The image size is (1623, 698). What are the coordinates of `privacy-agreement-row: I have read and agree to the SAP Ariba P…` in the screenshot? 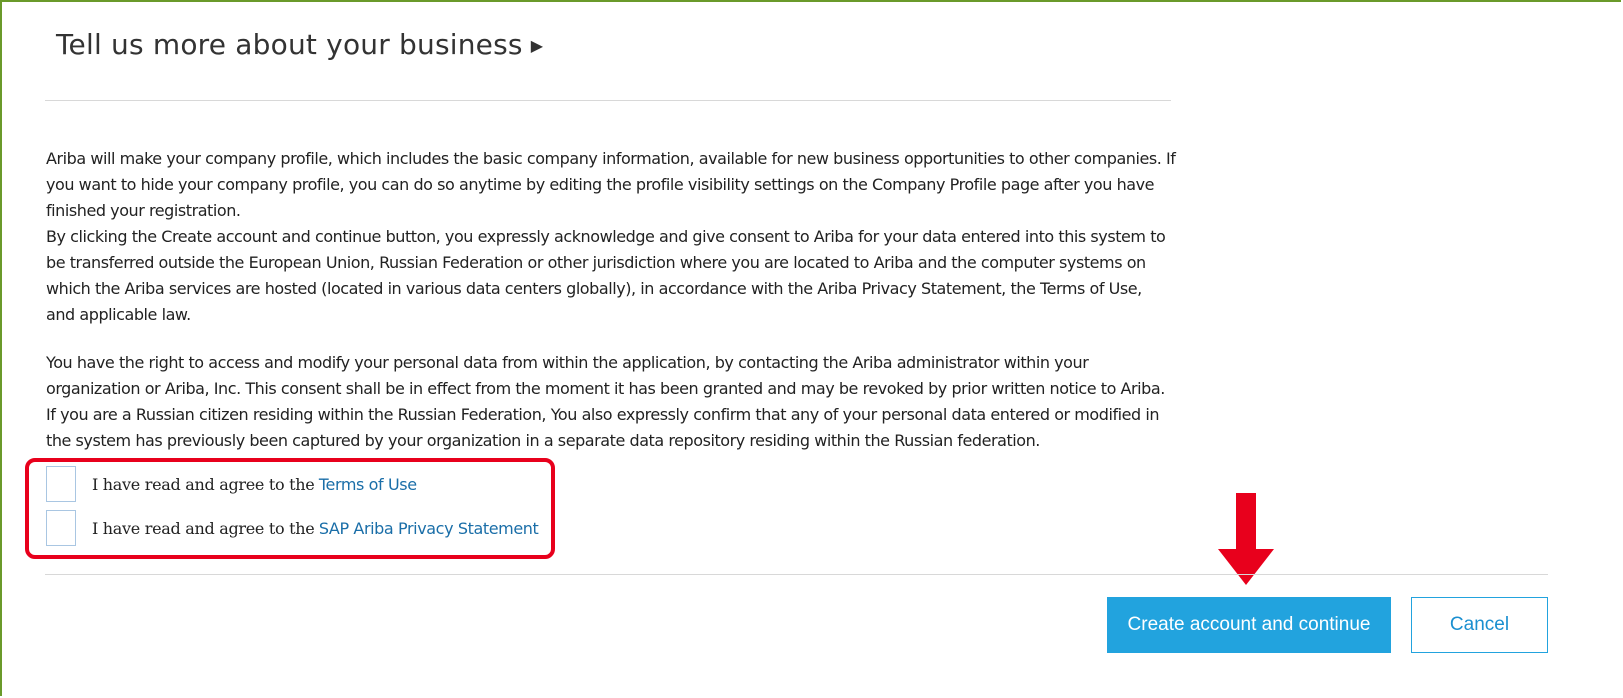 It's located at (292, 528).